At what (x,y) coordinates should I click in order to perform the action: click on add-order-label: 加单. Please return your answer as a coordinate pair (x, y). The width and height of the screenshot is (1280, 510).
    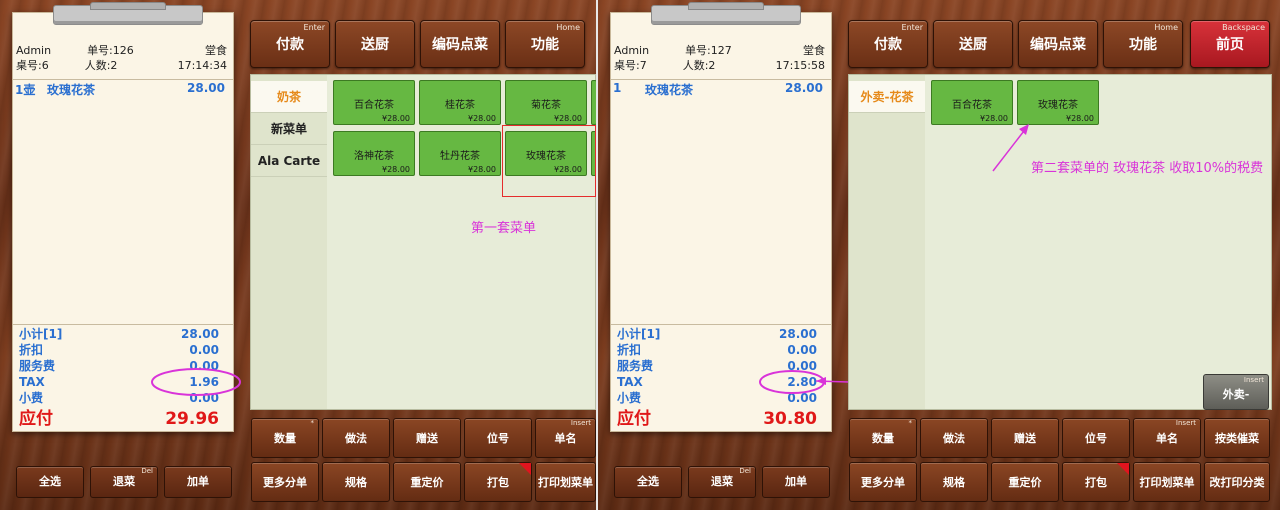
    Looking at the image, I should click on (198, 481).